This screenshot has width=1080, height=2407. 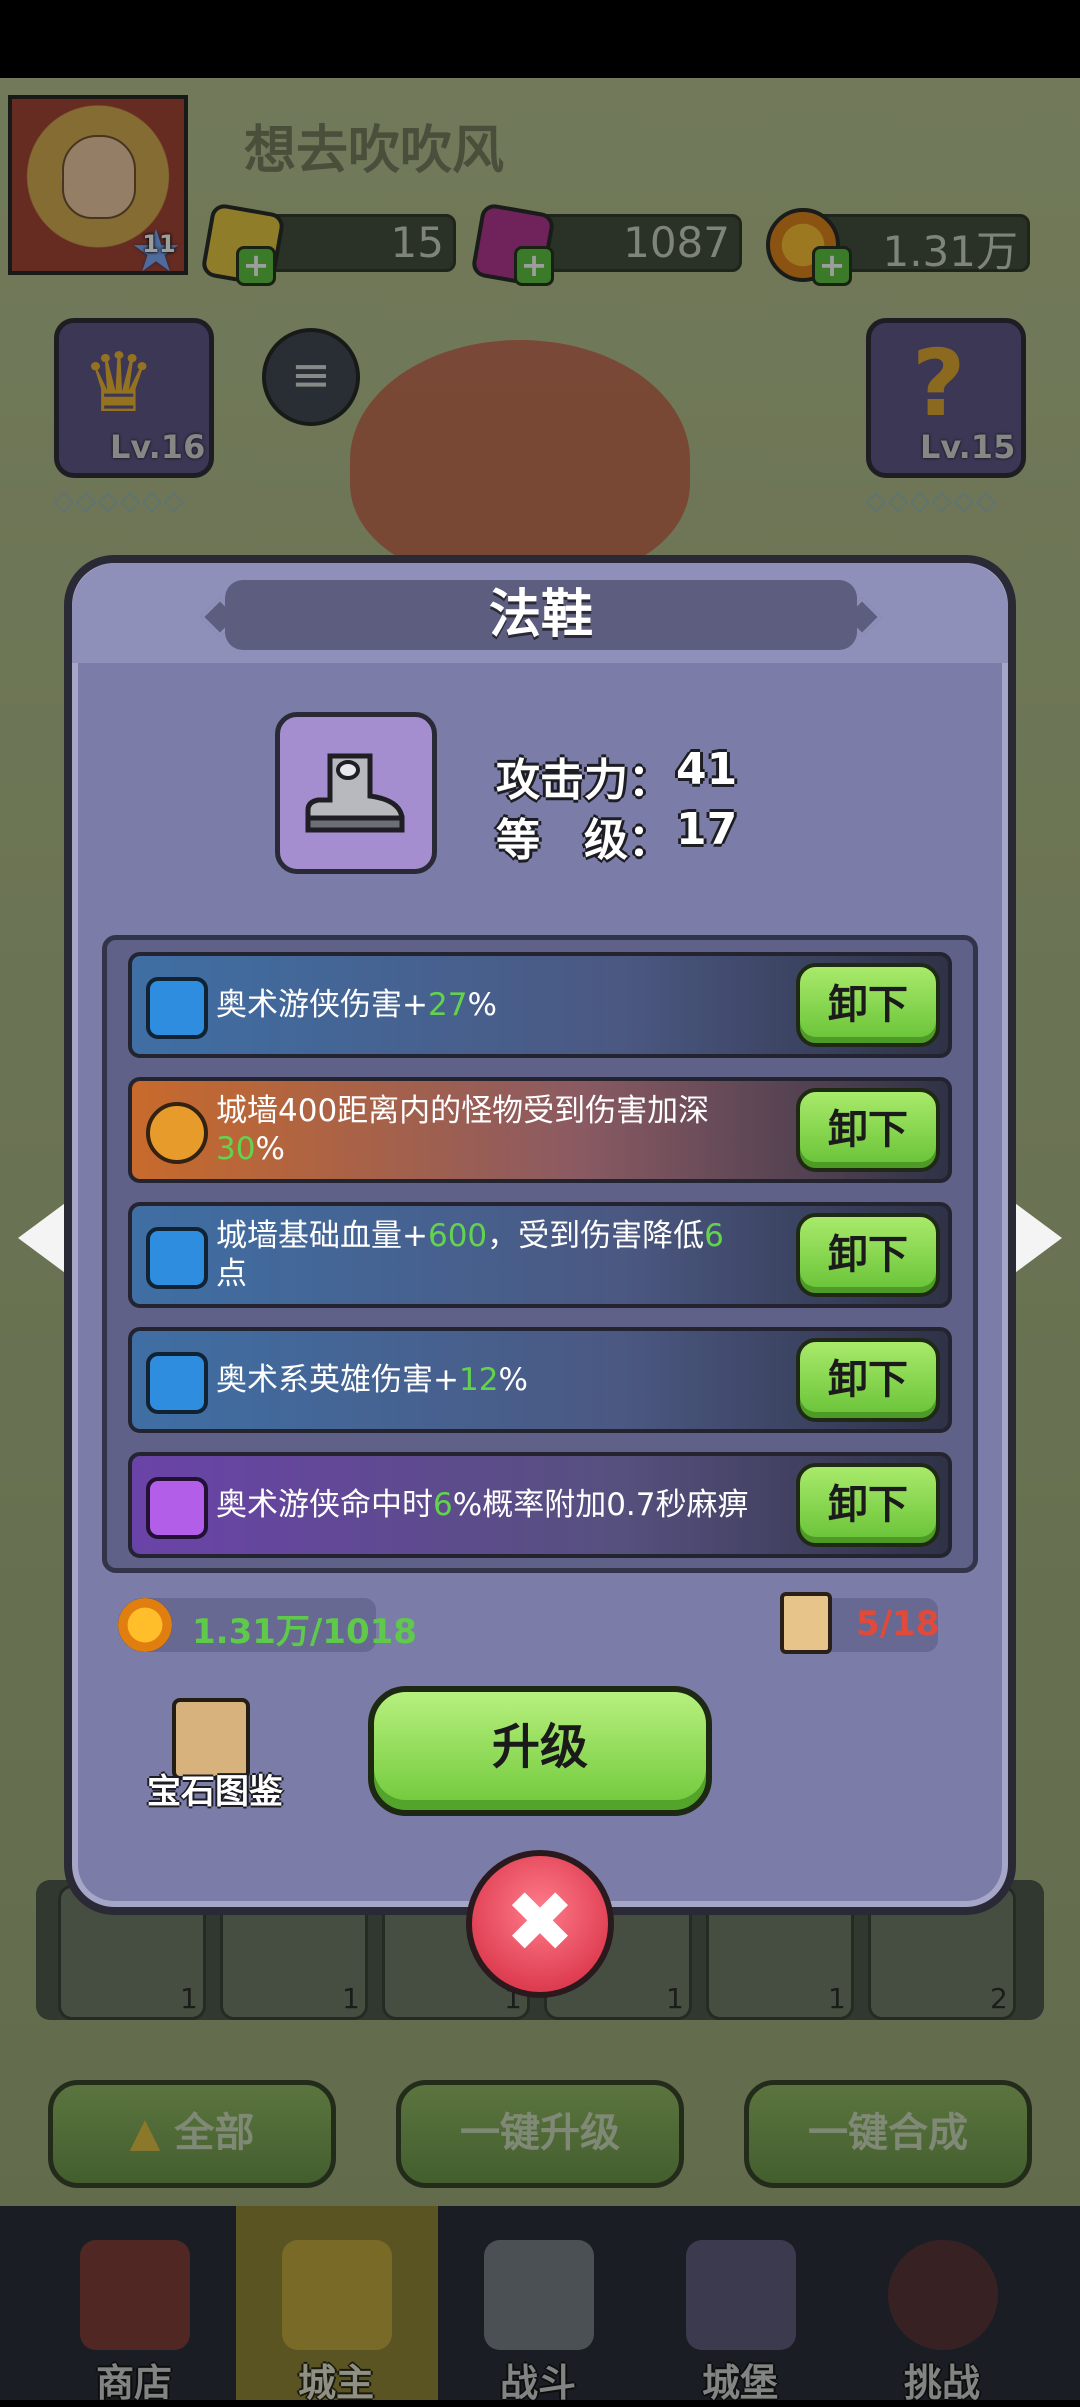 What do you see at coordinates (337, 1380) in the screenshot?
I see `gem-text: 奥术系英雄伤害+` at bounding box center [337, 1380].